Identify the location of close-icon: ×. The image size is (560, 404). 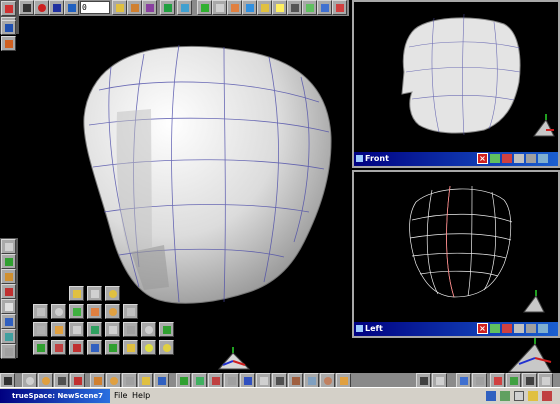
(482, 328).